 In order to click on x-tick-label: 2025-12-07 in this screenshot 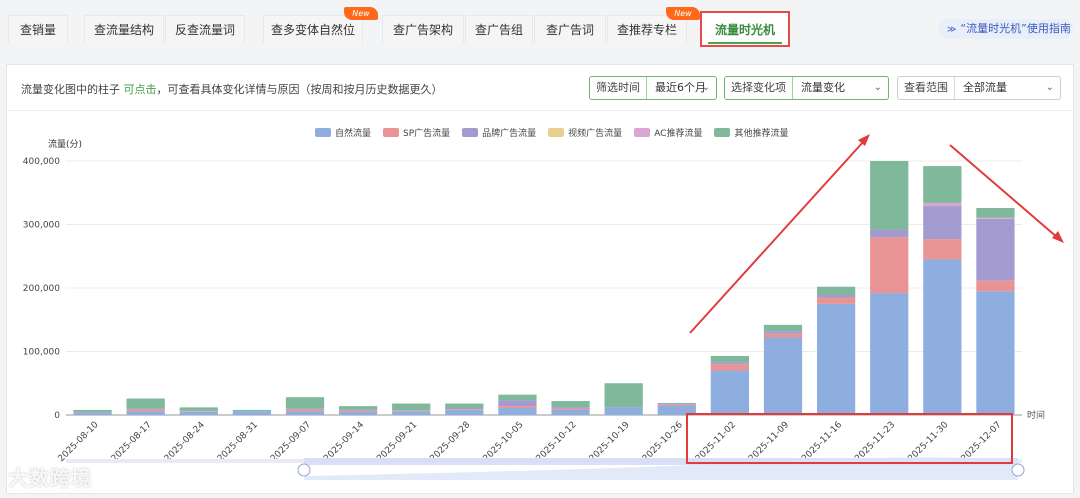, I will do `click(982, 442)`.